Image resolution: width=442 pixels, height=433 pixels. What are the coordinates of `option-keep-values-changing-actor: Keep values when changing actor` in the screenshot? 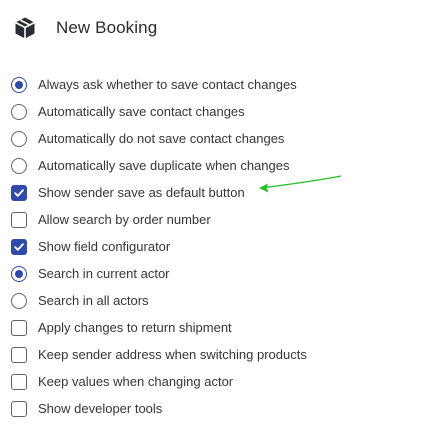 It's located at (220, 381).